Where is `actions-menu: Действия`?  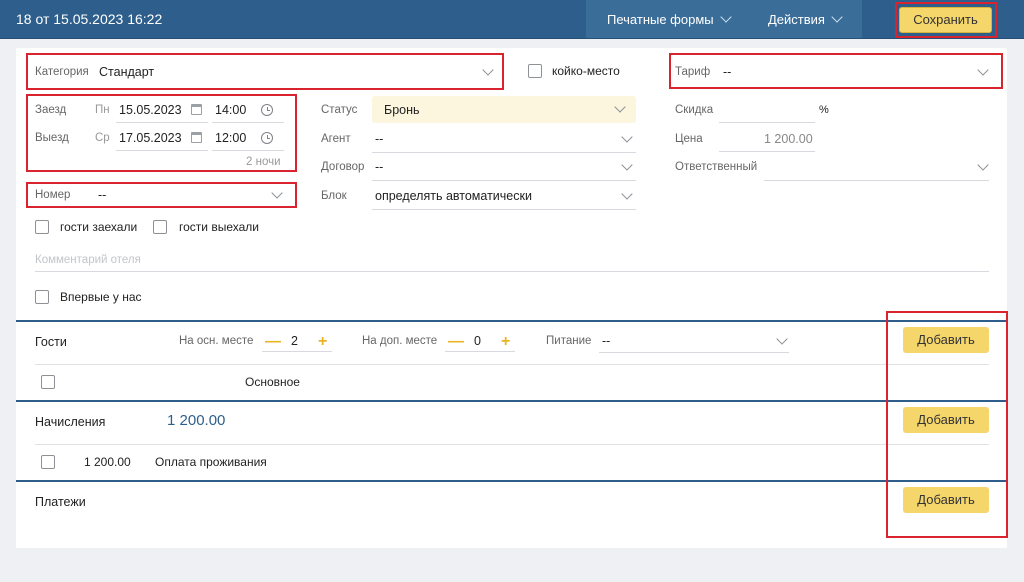 actions-menu: Действия is located at coordinates (805, 19).